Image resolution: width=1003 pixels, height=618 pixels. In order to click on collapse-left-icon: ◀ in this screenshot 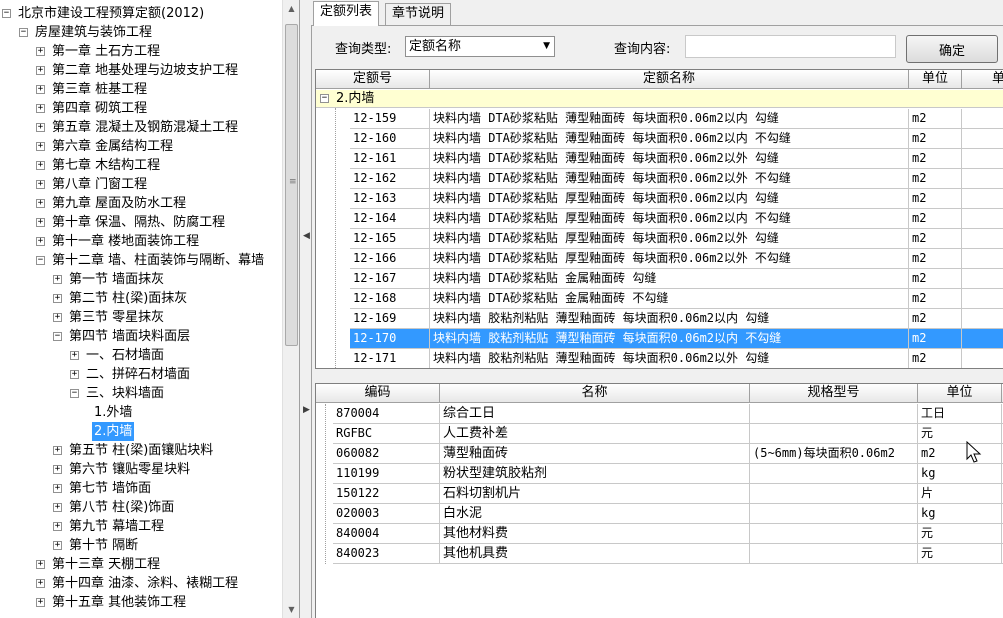, I will do `click(306, 236)`.